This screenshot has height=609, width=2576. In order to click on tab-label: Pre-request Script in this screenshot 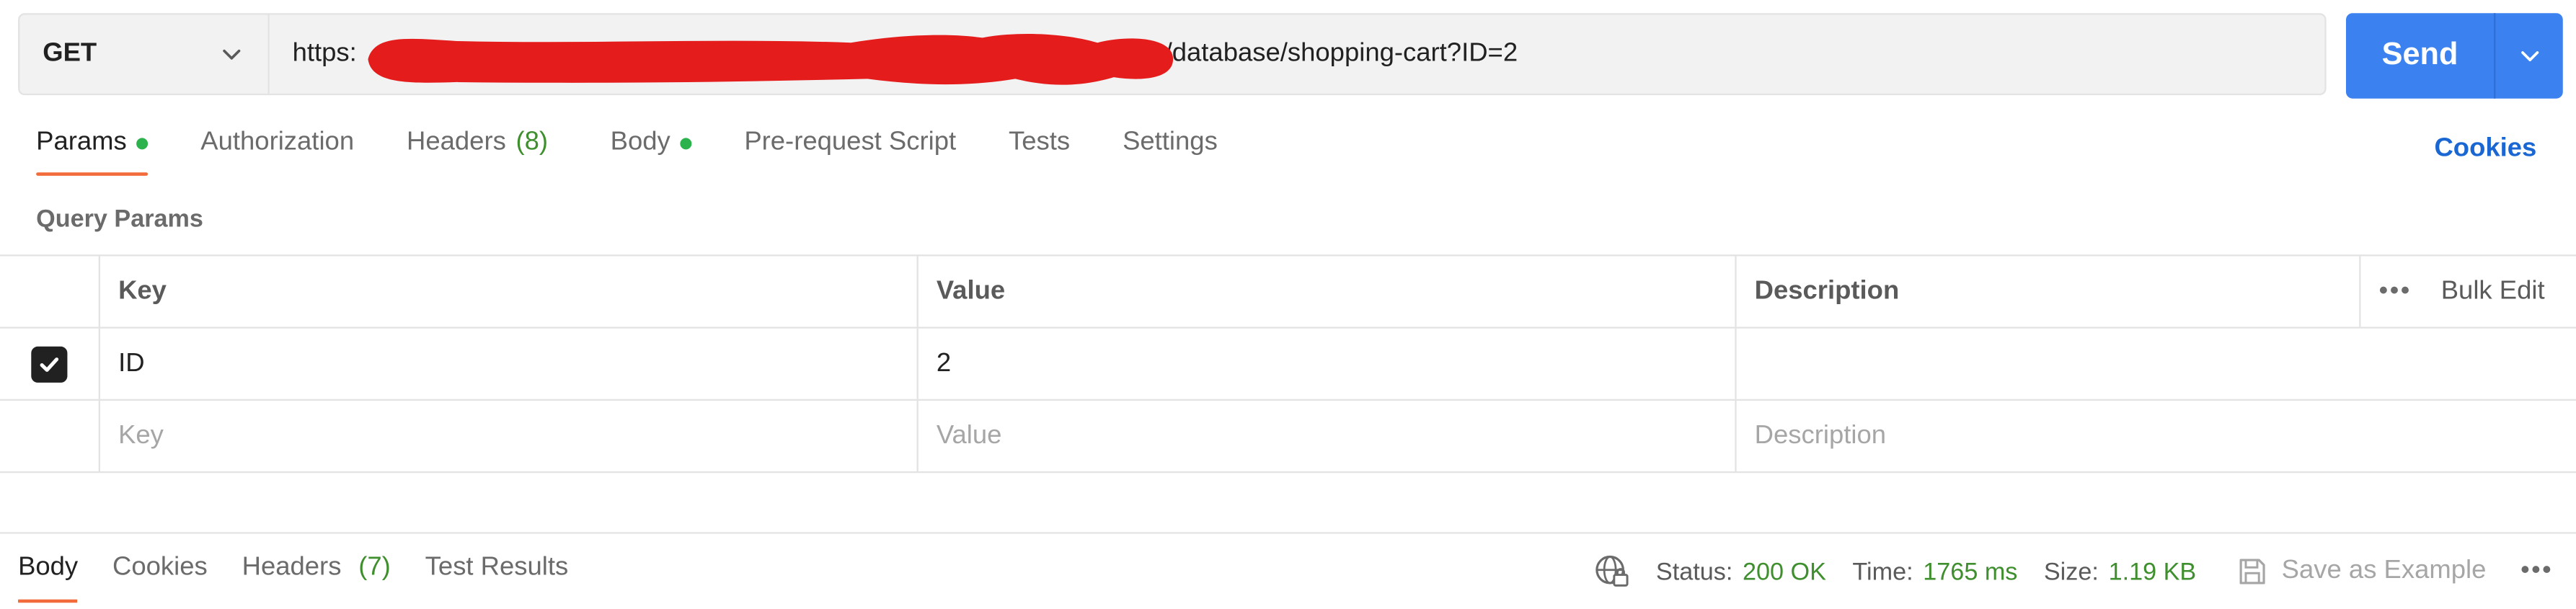, I will do `click(850, 142)`.